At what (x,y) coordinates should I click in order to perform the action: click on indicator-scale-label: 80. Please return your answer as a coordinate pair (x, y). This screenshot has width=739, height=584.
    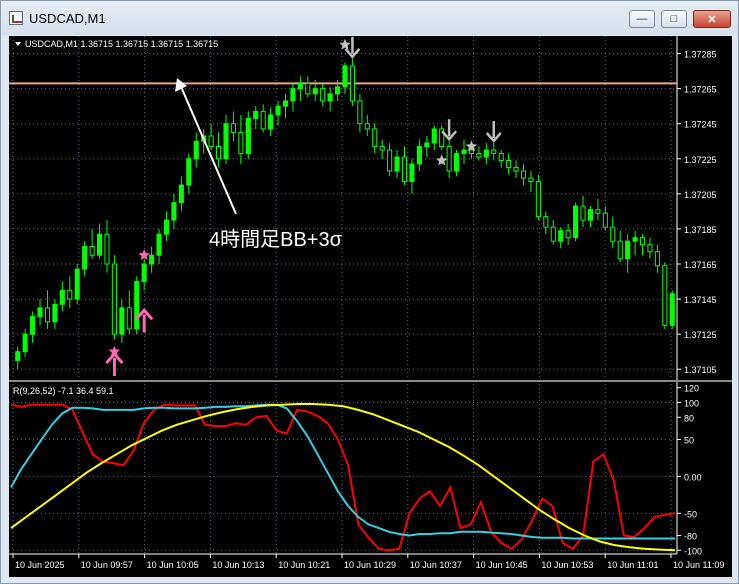
    Looking at the image, I should click on (689, 418).